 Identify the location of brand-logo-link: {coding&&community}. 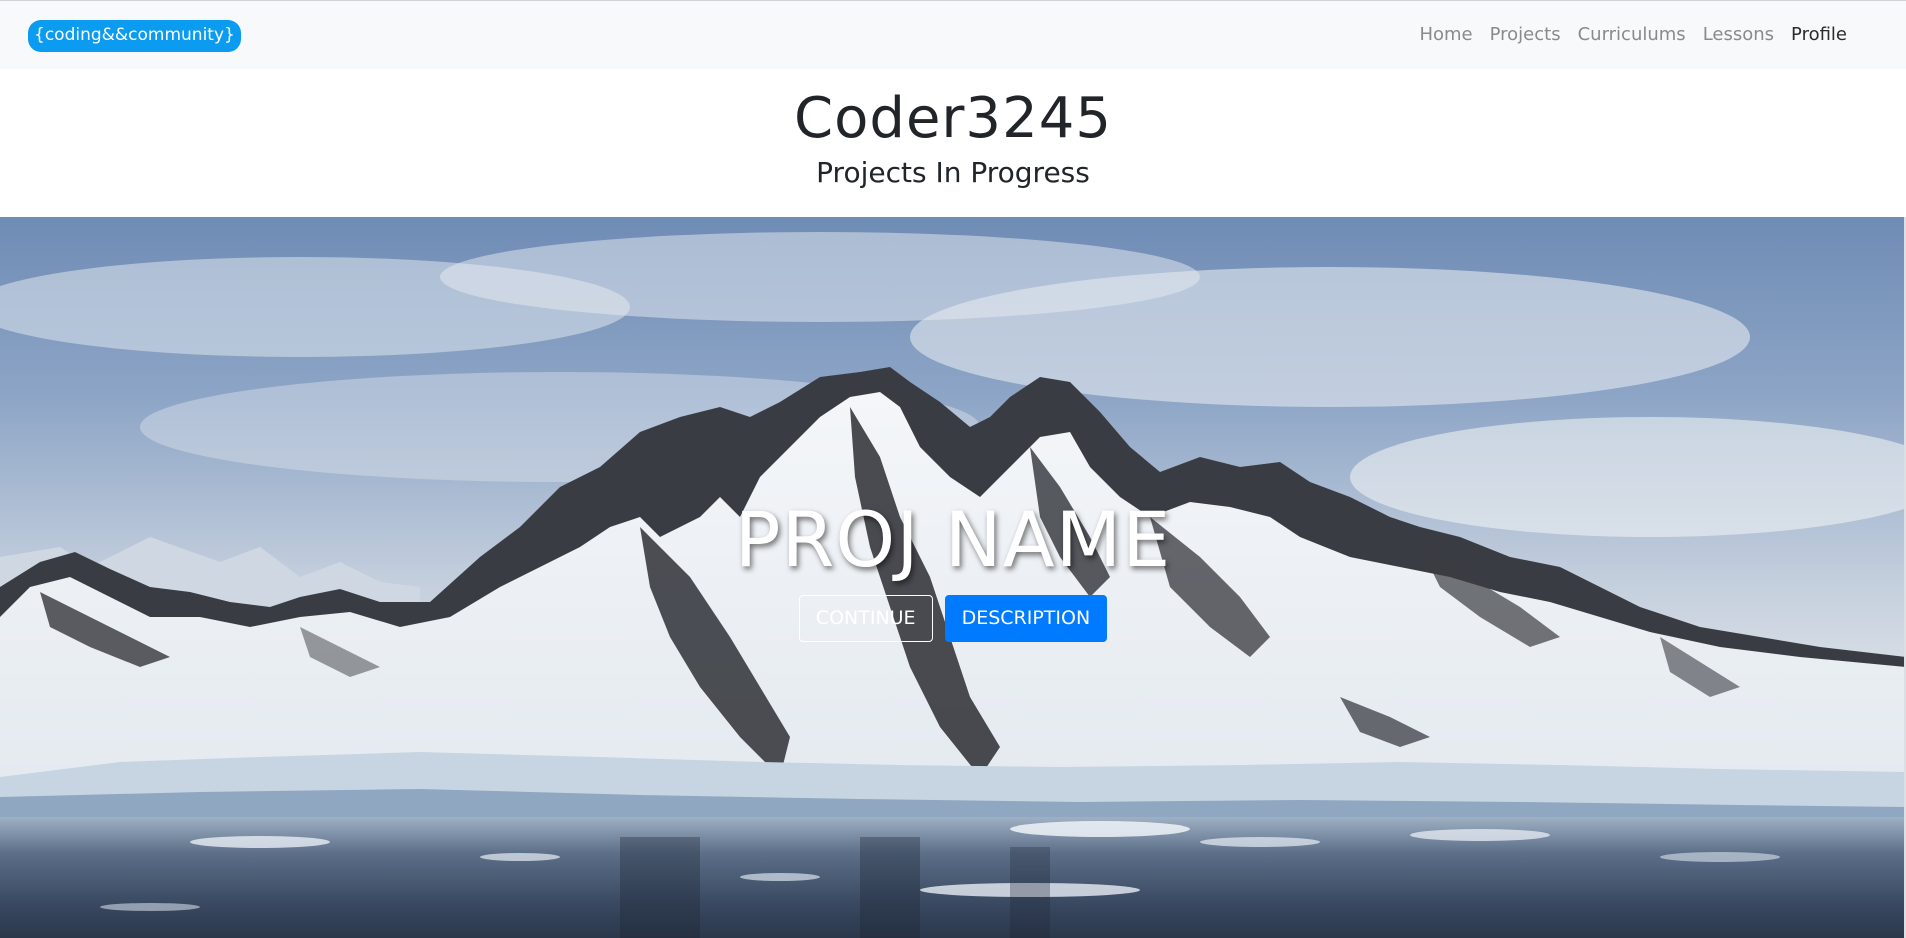
(134, 36).